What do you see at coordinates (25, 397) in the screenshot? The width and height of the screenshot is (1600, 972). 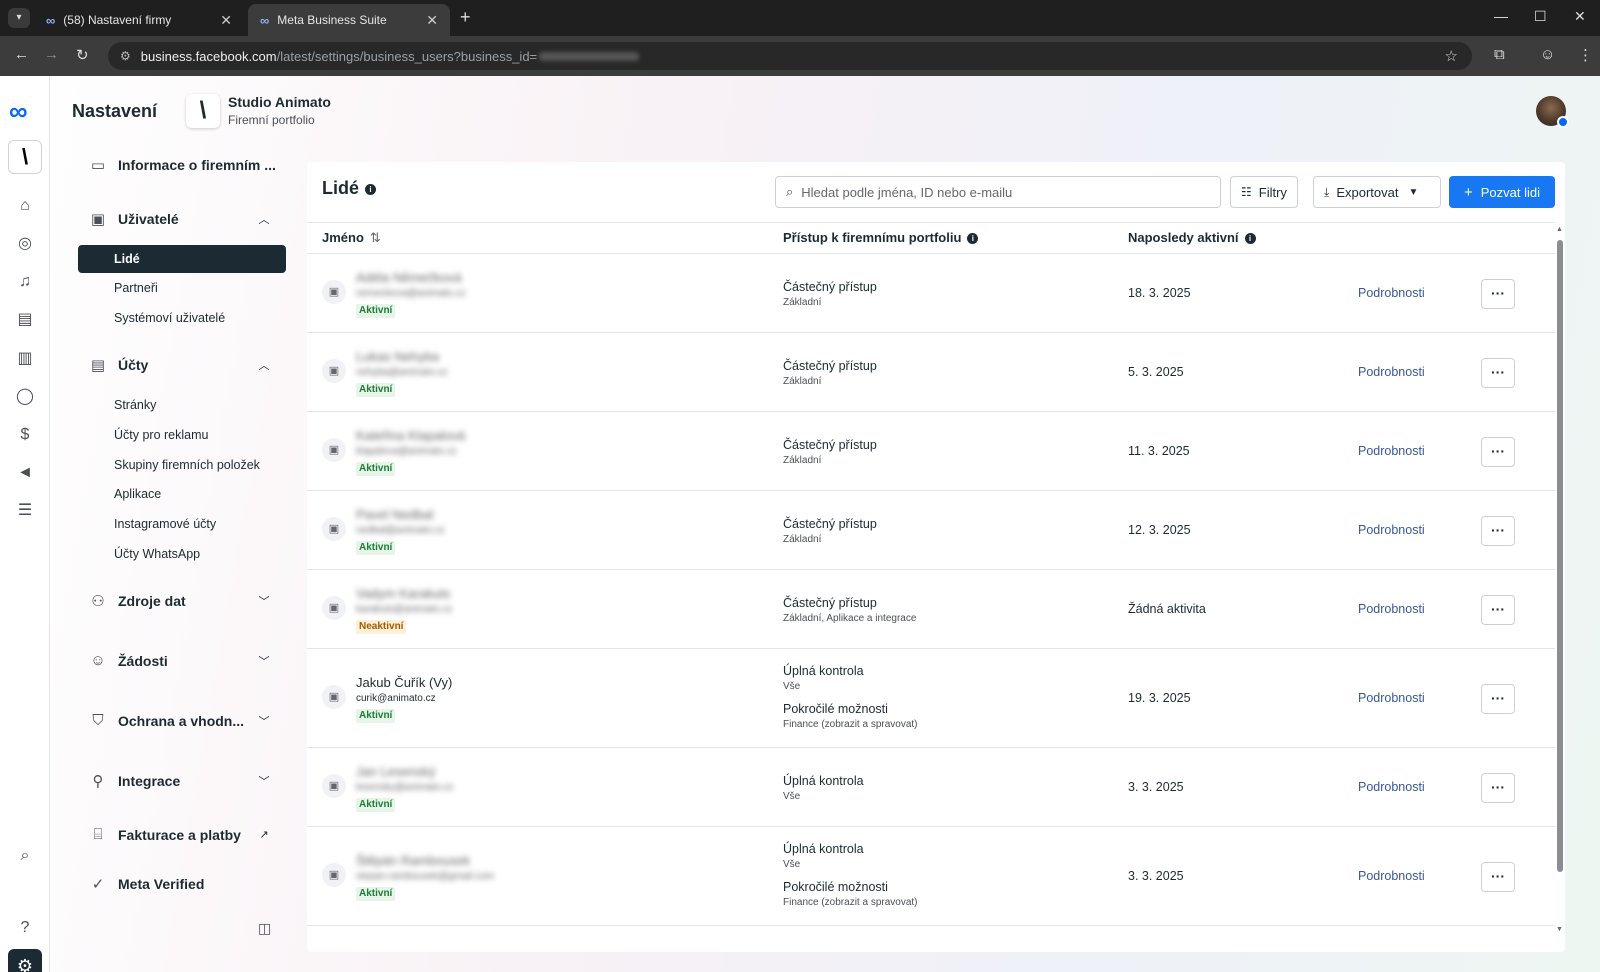 I see `inbox-icon: ◯` at bounding box center [25, 397].